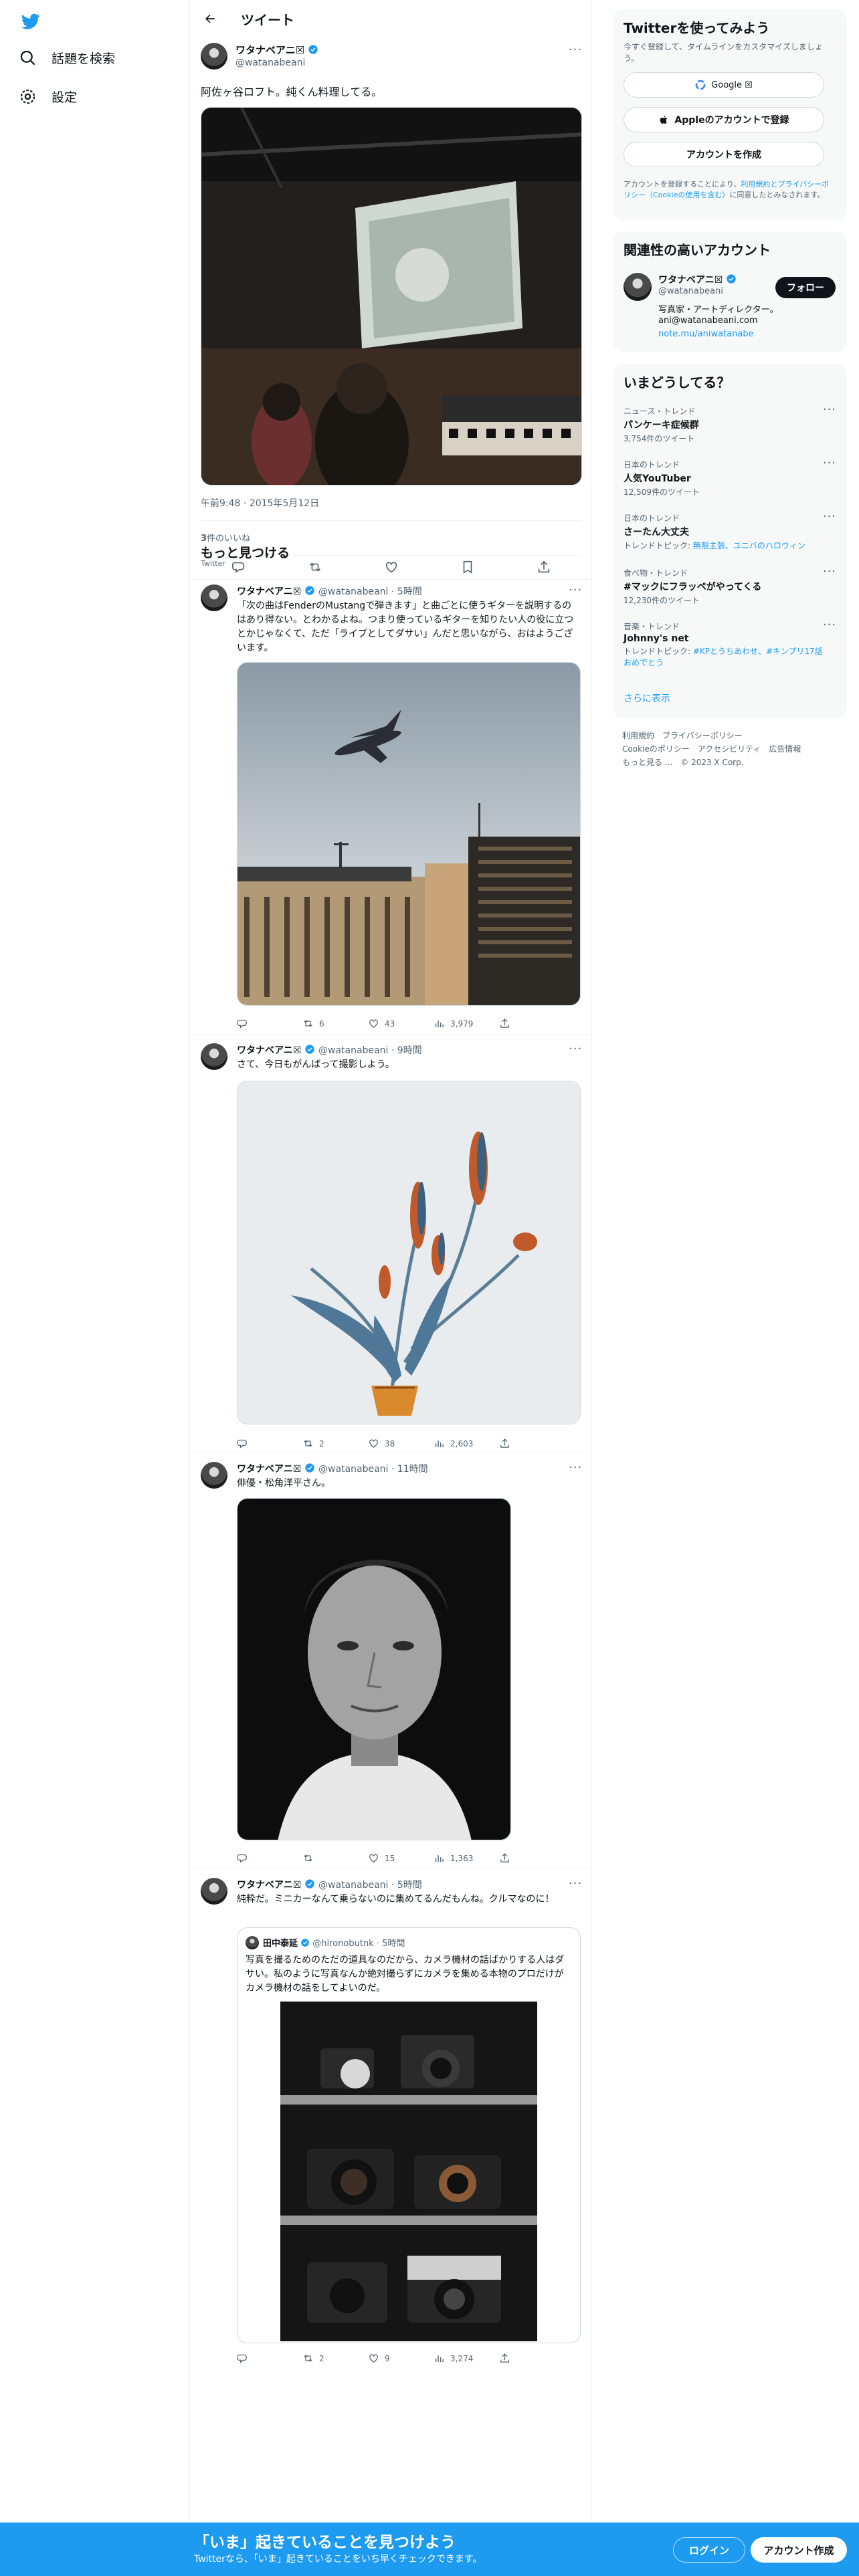 The width and height of the screenshot is (859, 2576). I want to click on views-button: 3,274, so click(466, 2358).